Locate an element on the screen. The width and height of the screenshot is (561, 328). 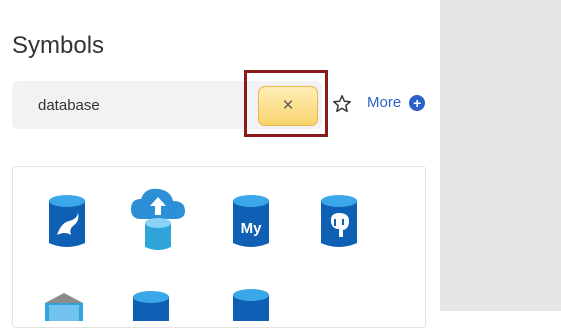
azure-sql-mariadb-icon is located at coordinates (67, 222).